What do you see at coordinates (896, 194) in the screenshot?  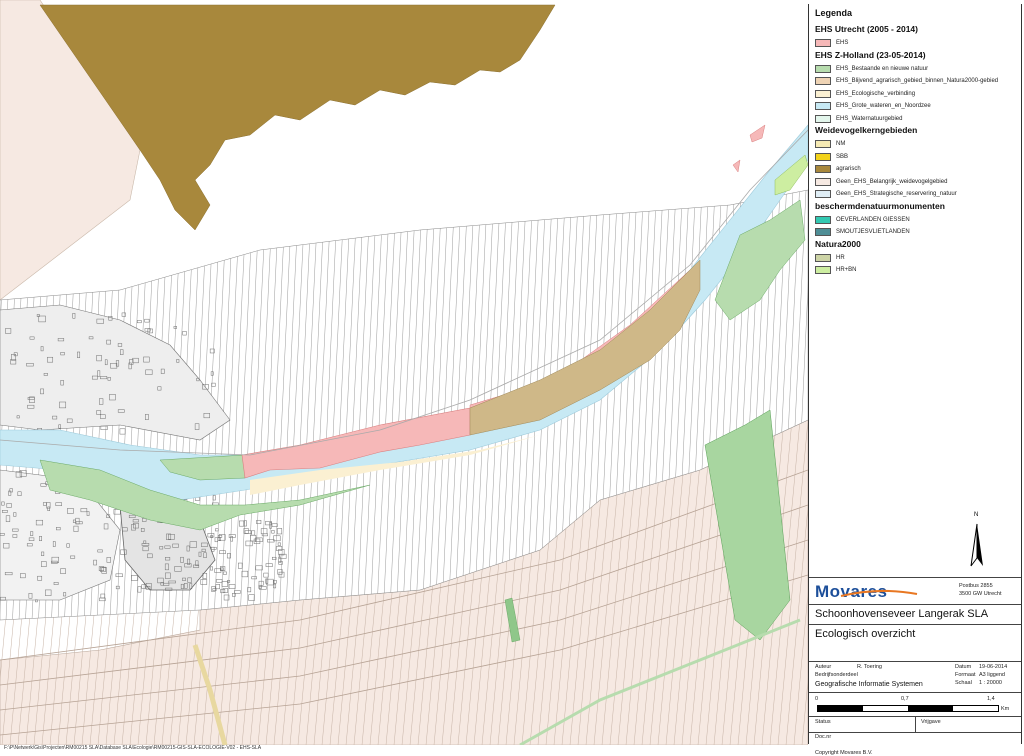 I see `legend-item-label: Geen_EHS_Strategische_reservering_natuur` at bounding box center [896, 194].